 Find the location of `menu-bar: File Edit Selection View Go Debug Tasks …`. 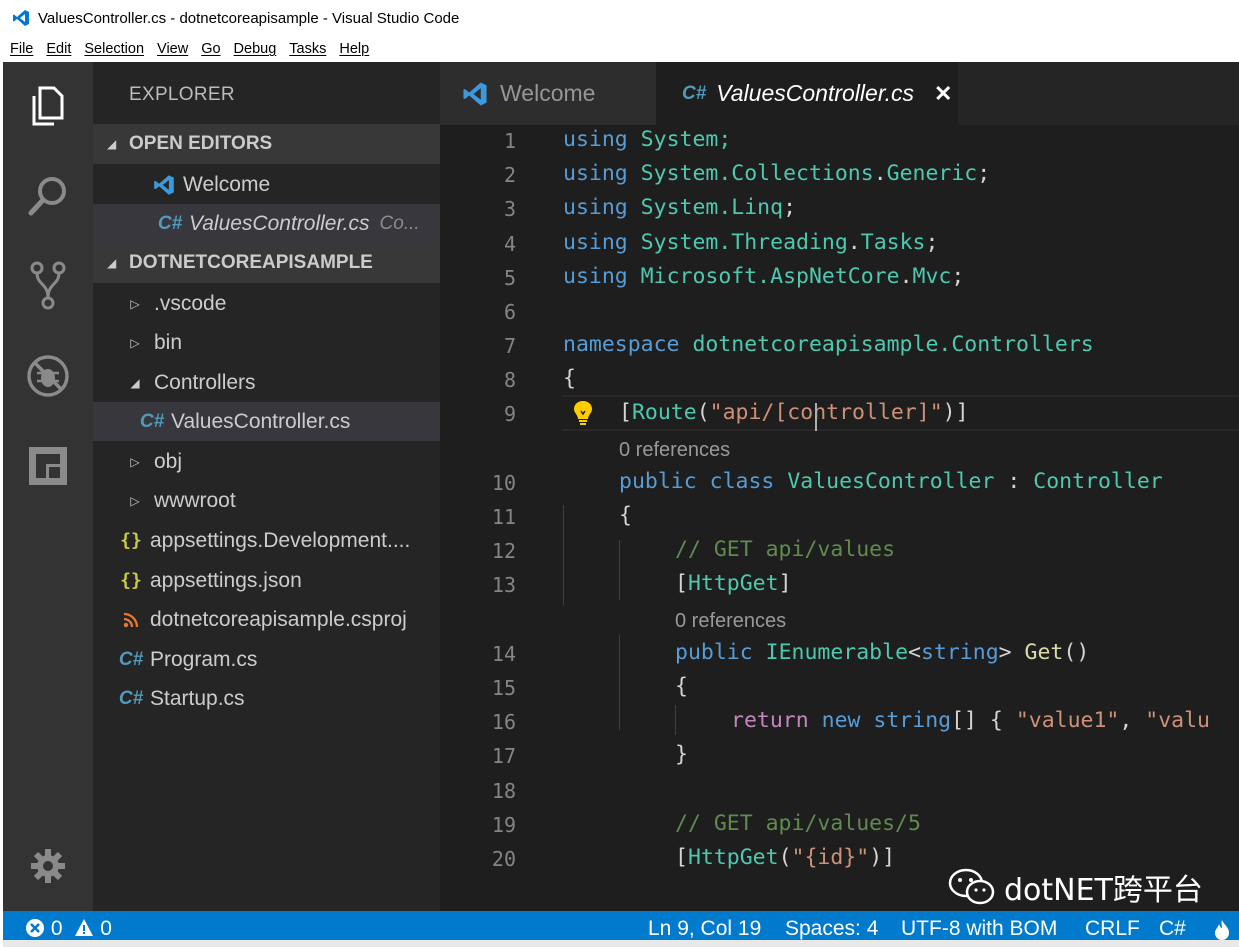

menu-bar: File Edit Selection View Go Debug Tasks … is located at coordinates (619, 49).